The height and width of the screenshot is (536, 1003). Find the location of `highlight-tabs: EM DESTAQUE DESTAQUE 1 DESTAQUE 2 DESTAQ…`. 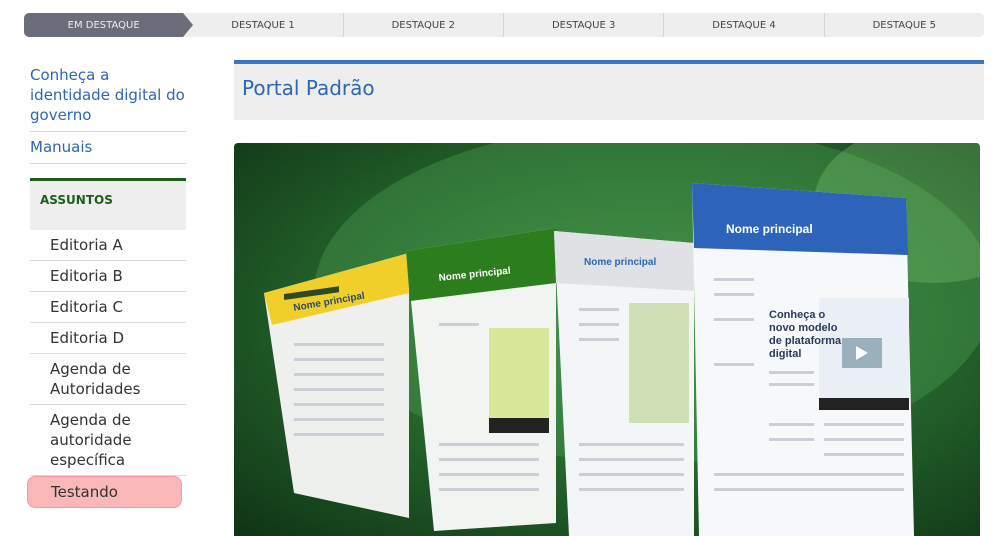

highlight-tabs: EM DESTAQUE DESTAQUE 1 DESTAQUE 2 DESTAQ… is located at coordinates (504, 25).